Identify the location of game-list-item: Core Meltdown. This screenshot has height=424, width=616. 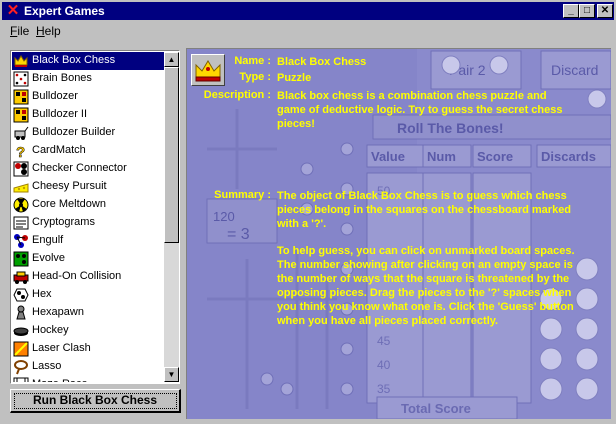
(88, 205).